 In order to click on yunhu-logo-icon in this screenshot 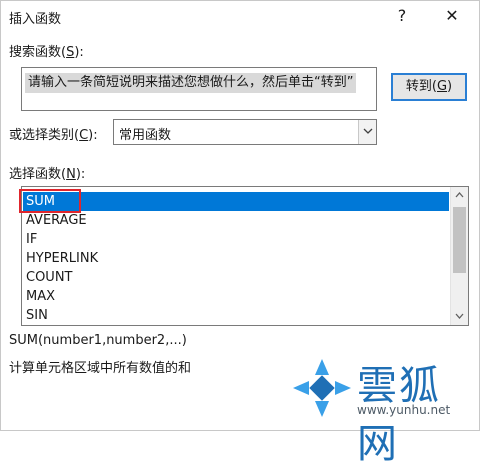, I will do `click(322, 388)`.